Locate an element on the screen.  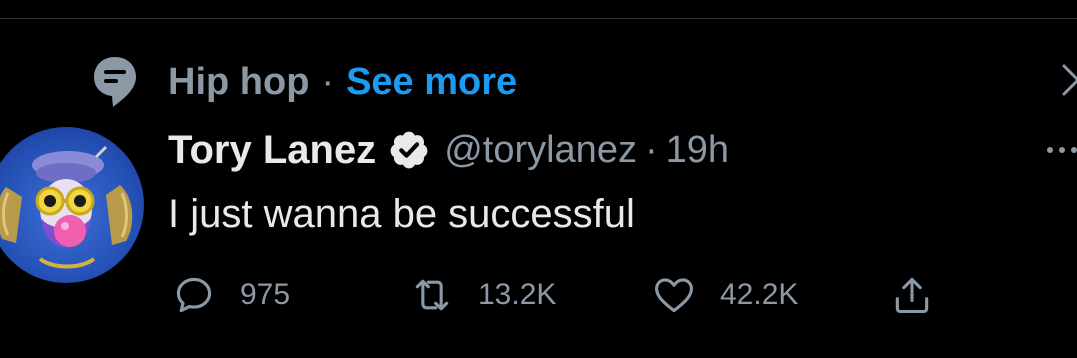
share-icon is located at coordinates (912, 295).